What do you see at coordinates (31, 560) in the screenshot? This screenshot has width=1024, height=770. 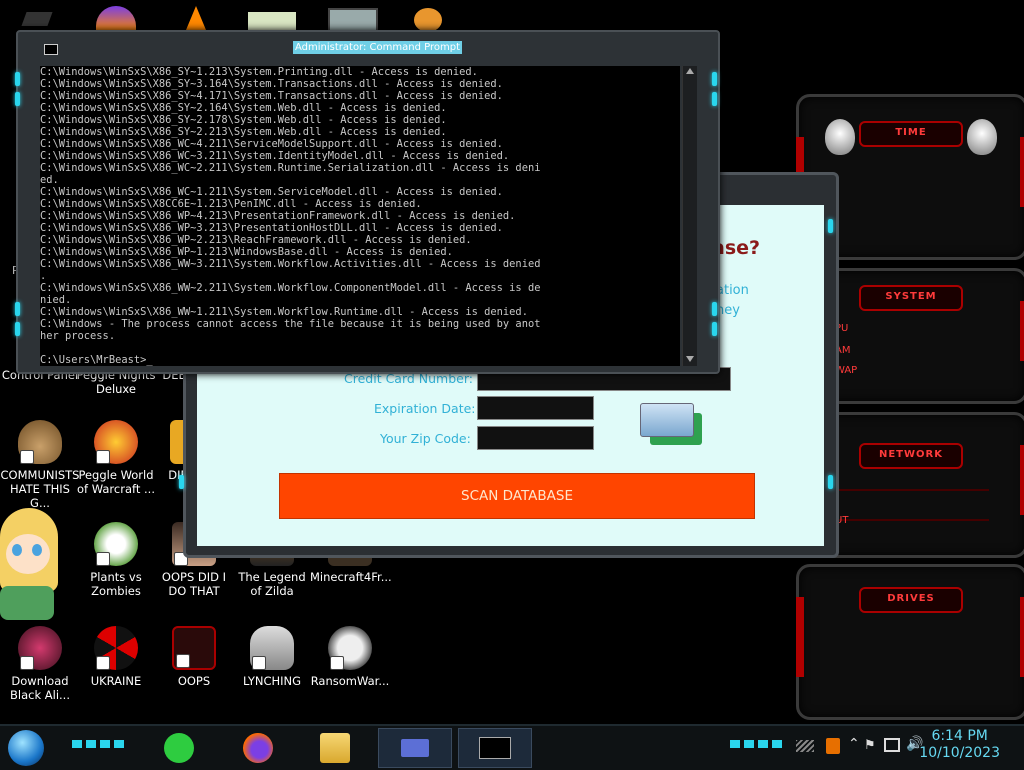 I see `cartoon-girl-image` at bounding box center [31, 560].